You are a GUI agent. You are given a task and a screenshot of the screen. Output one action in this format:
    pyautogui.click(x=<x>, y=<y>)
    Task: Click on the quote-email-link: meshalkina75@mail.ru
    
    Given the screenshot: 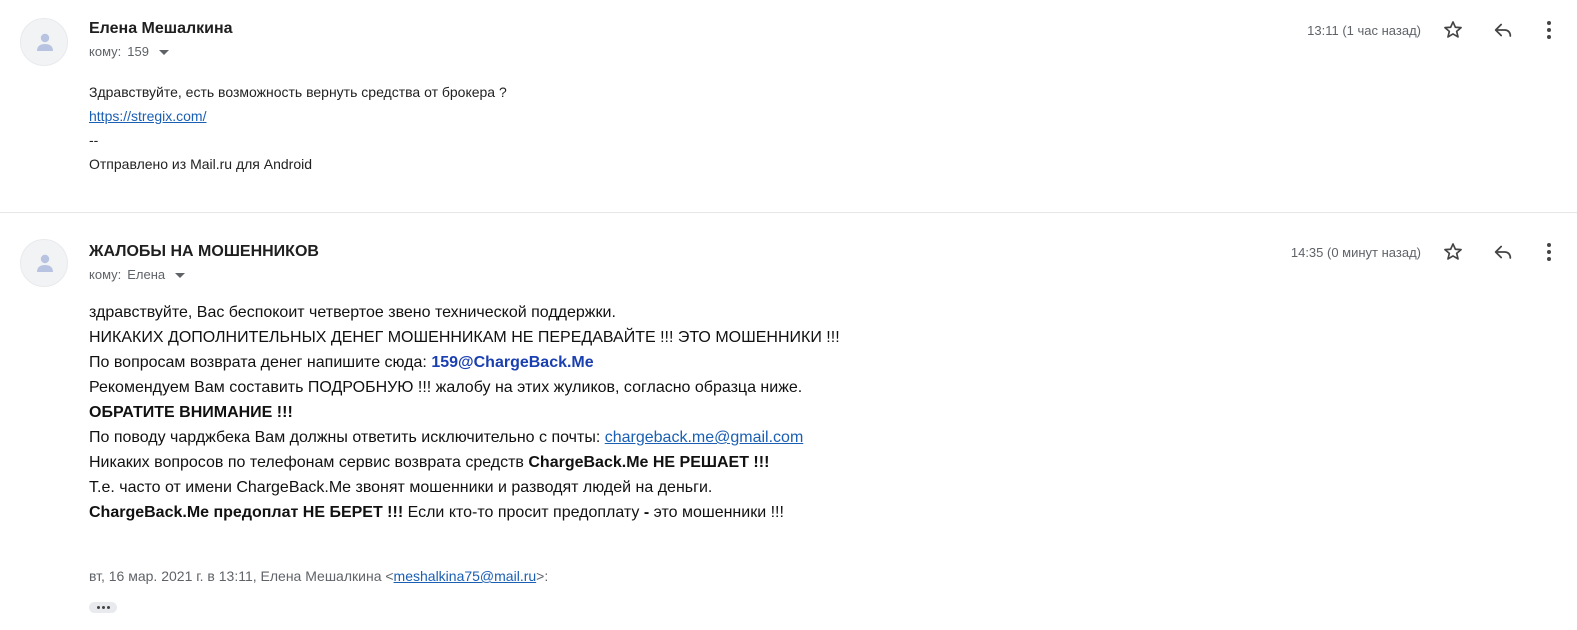 What is the action you would take?
    pyautogui.click(x=465, y=576)
    